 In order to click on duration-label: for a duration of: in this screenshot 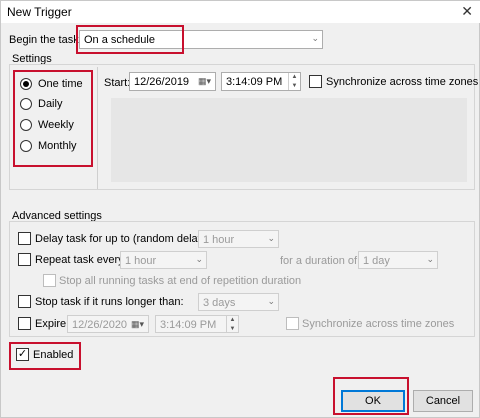, I will do `click(320, 261)`.